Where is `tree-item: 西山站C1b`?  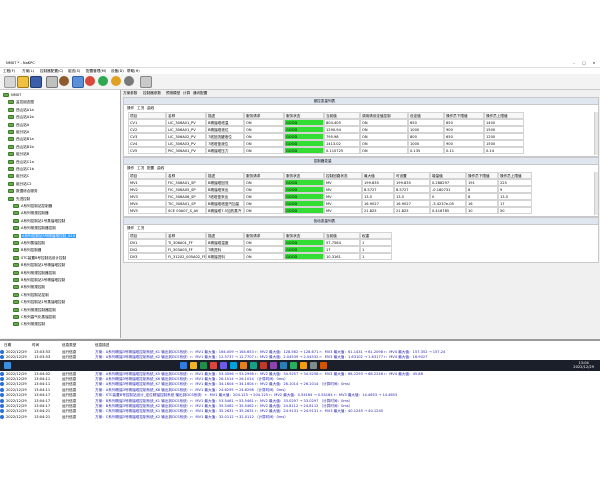 tree-item: 西山站C1b is located at coordinates (60, 169).